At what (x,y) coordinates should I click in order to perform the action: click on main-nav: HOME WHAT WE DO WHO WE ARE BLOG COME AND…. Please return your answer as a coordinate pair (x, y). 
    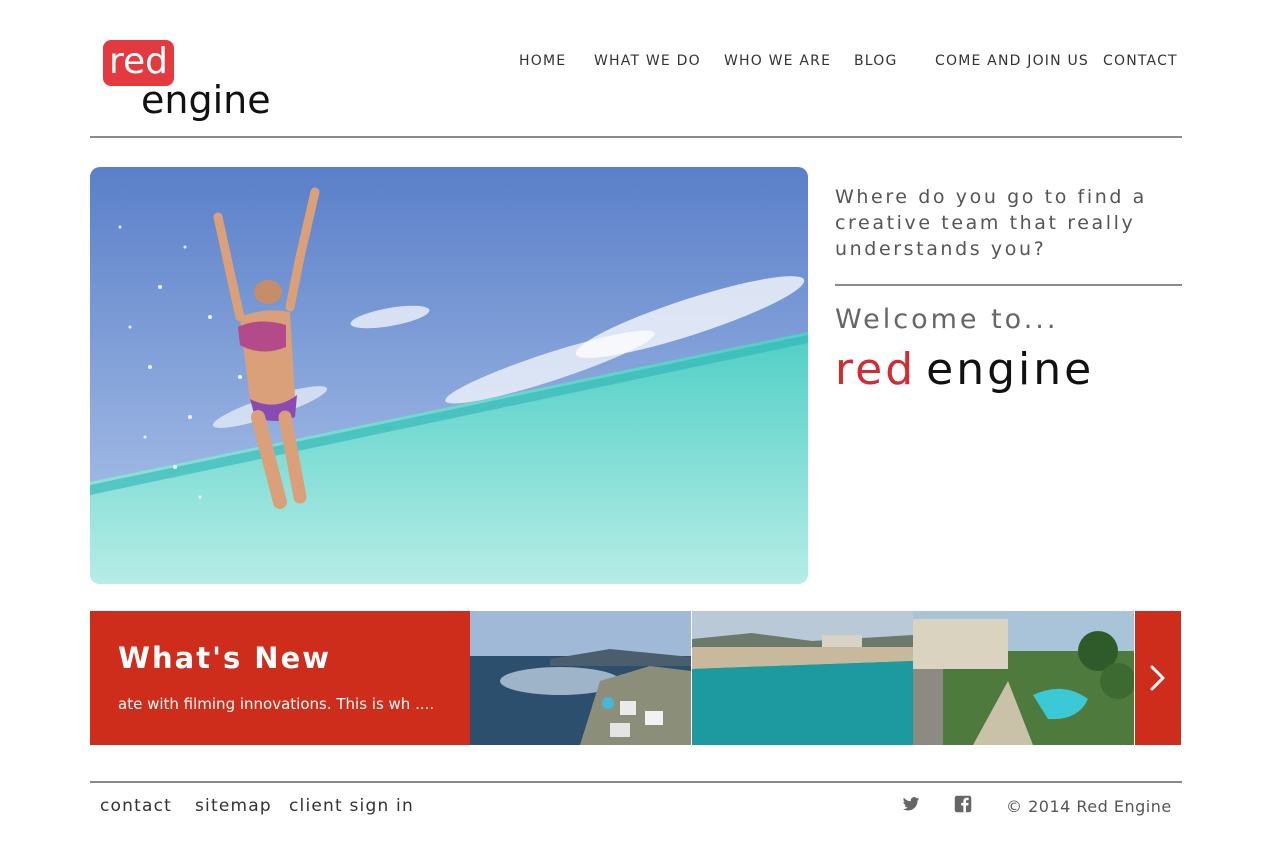
    Looking at the image, I should click on (640, 63).